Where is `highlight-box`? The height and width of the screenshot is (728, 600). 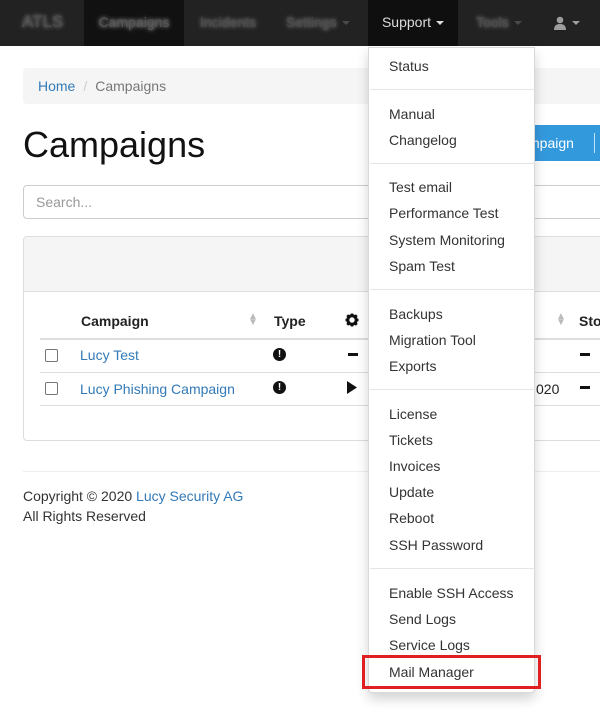
highlight-box is located at coordinates (451, 672).